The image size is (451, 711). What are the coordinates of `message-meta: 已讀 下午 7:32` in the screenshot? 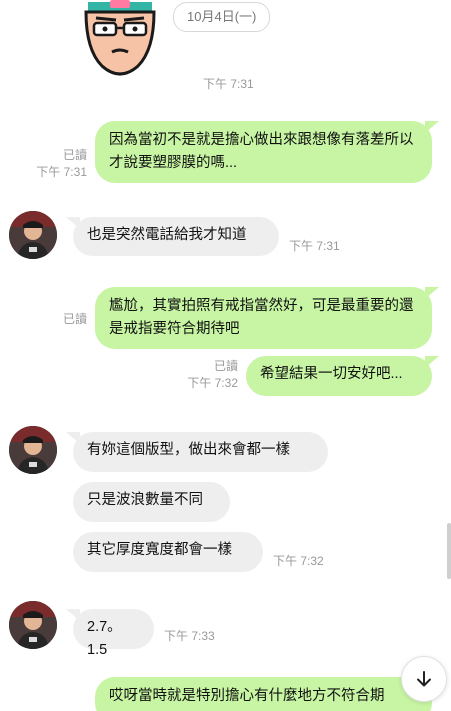 It's located at (199, 375).